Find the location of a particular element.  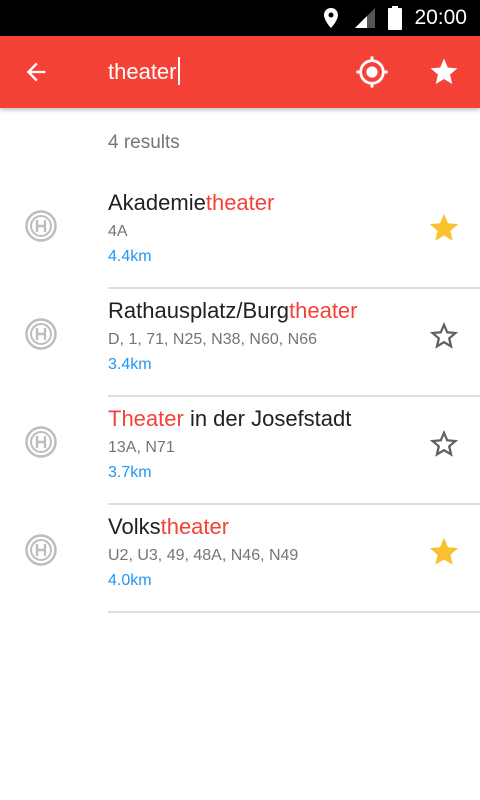

result-item: Akademietheater 4A 4.4km is located at coordinates (240, 234).